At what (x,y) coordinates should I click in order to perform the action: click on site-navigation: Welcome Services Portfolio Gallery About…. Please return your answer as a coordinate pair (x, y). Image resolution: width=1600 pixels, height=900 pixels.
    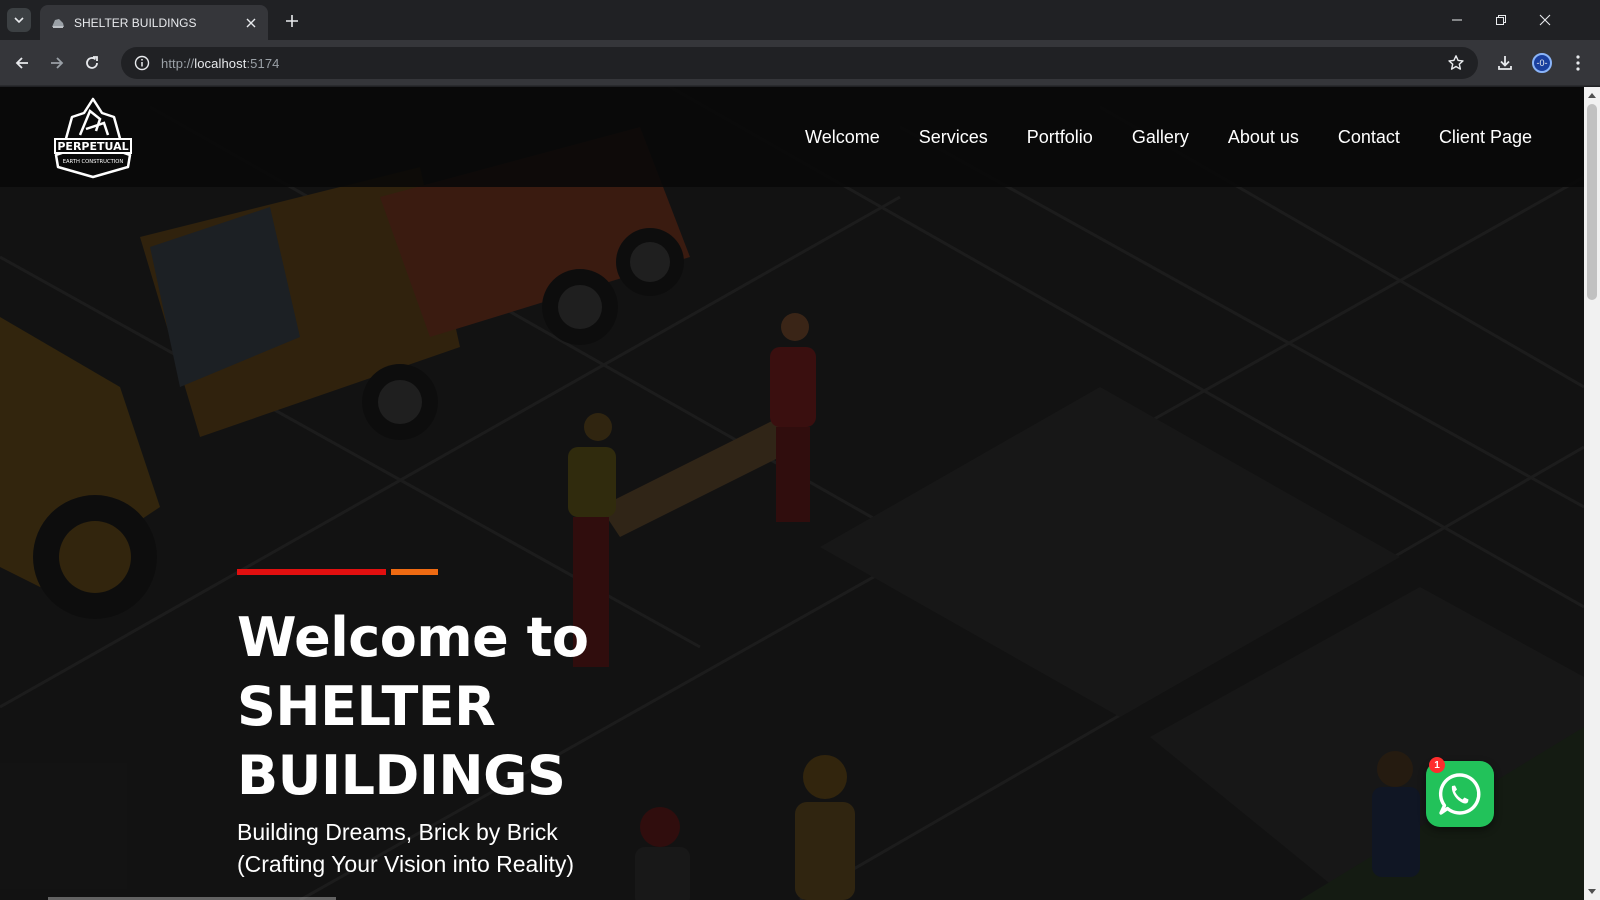
    Looking at the image, I should click on (1168, 137).